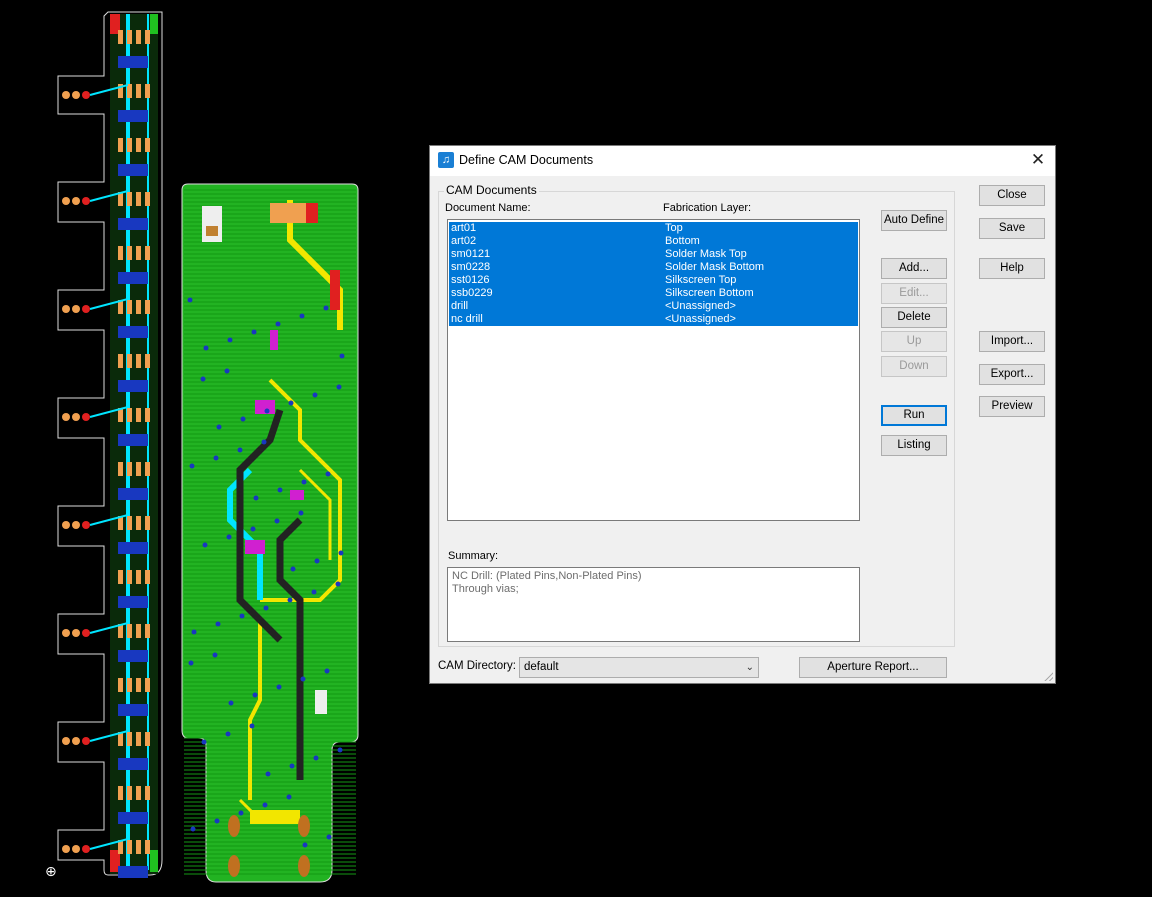 The image size is (1152, 897). What do you see at coordinates (547, 576) in the screenshot?
I see `summary-line: NC Drill: (Plated Pins,Non-Plated Pins)` at bounding box center [547, 576].